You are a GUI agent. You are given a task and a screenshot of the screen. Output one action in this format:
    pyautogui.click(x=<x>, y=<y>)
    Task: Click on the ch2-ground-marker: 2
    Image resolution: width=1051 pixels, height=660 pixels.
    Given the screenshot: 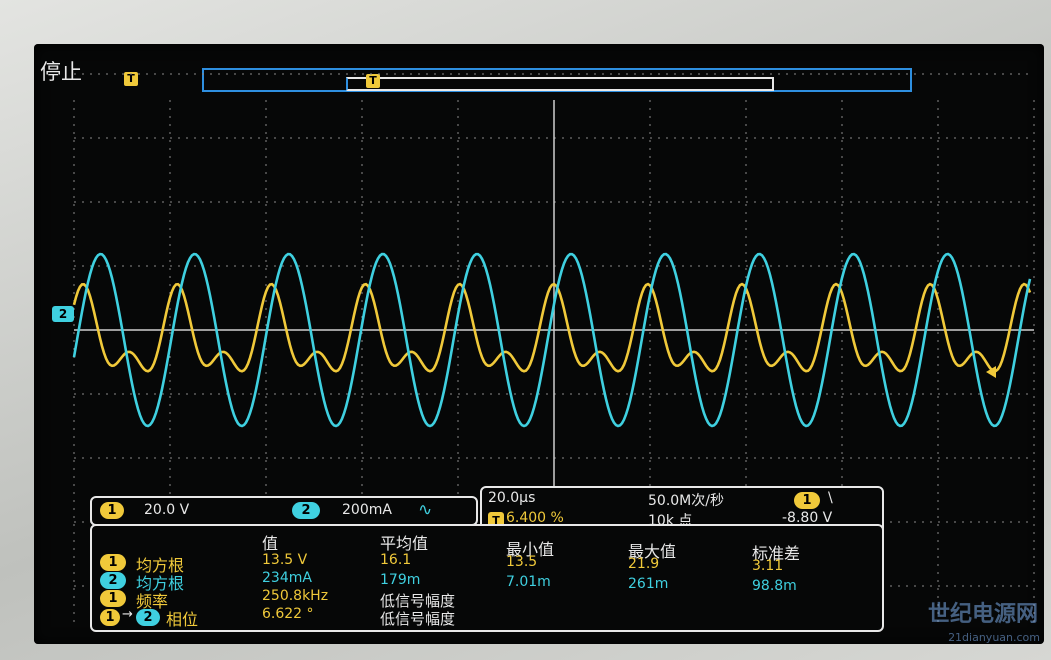 What is the action you would take?
    pyautogui.click(x=63, y=314)
    